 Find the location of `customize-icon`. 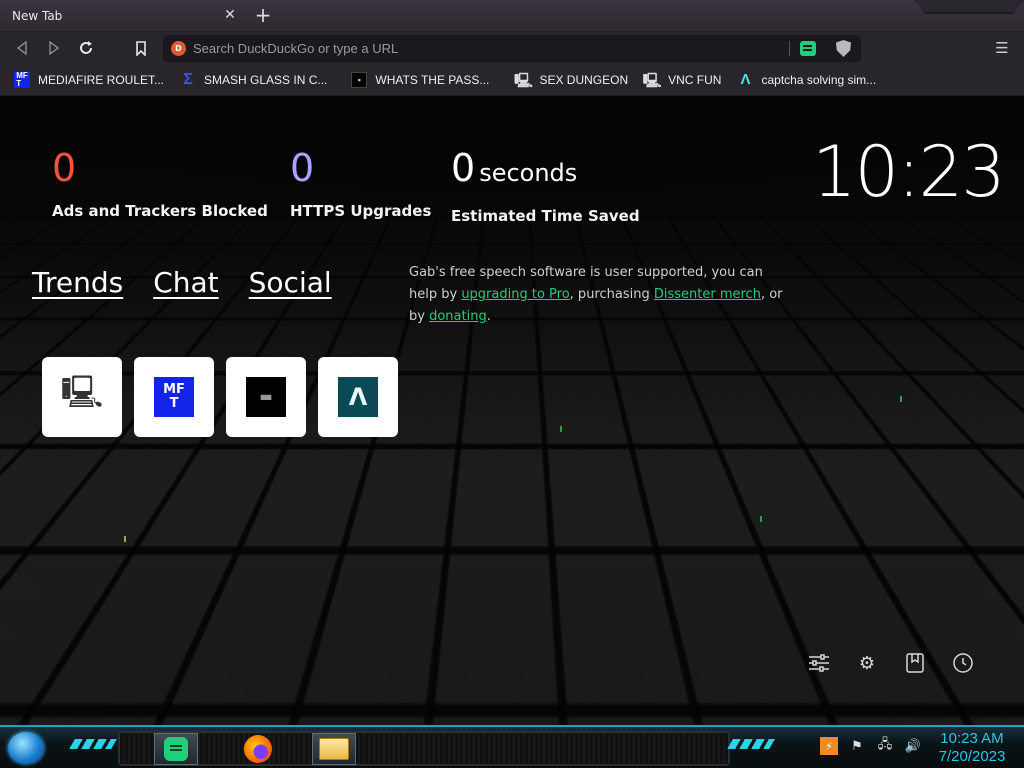

customize-icon is located at coordinates (819, 663).